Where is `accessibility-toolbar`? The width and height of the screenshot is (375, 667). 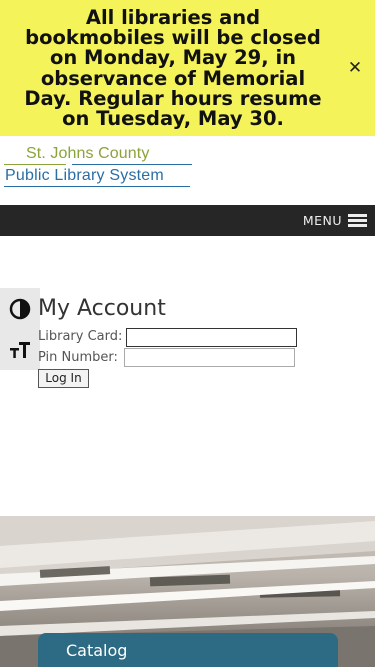
accessibility-toolbar is located at coordinates (20, 329).